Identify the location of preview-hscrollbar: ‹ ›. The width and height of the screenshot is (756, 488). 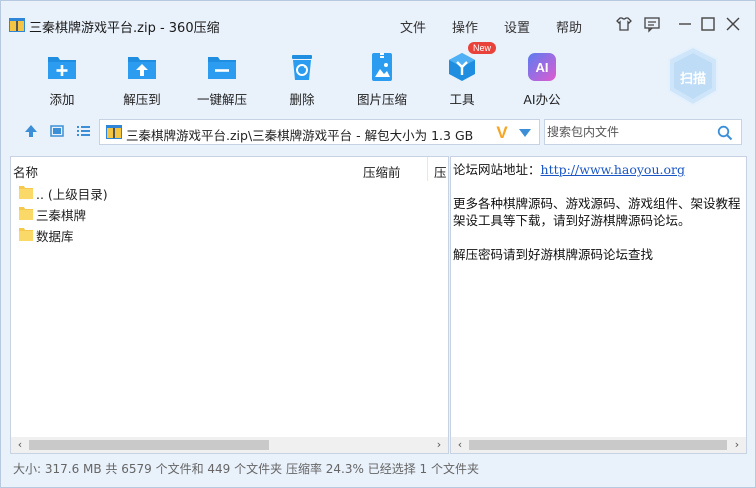
(598, 445).